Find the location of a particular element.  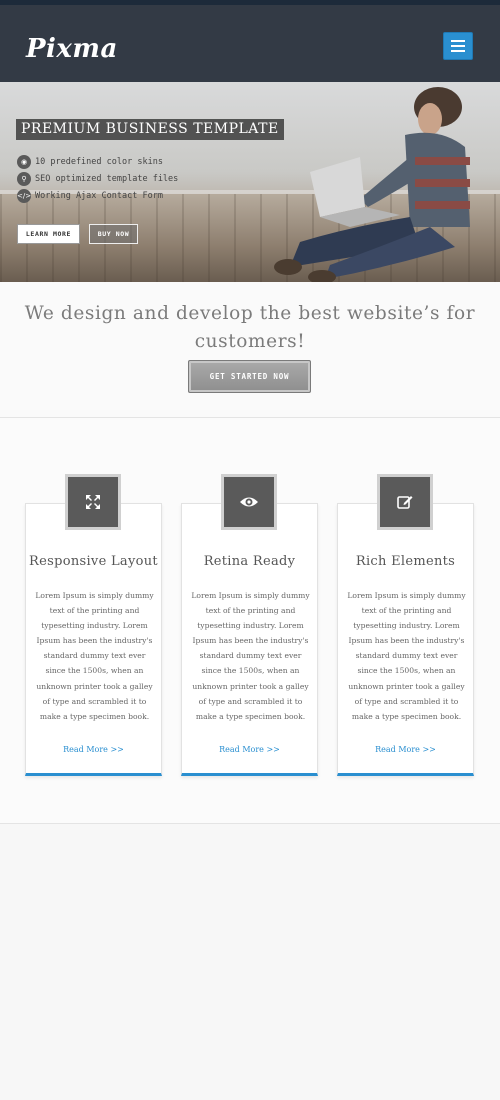

feature-text: Working Ajax Contact Form is located at coordinates (99, 196).